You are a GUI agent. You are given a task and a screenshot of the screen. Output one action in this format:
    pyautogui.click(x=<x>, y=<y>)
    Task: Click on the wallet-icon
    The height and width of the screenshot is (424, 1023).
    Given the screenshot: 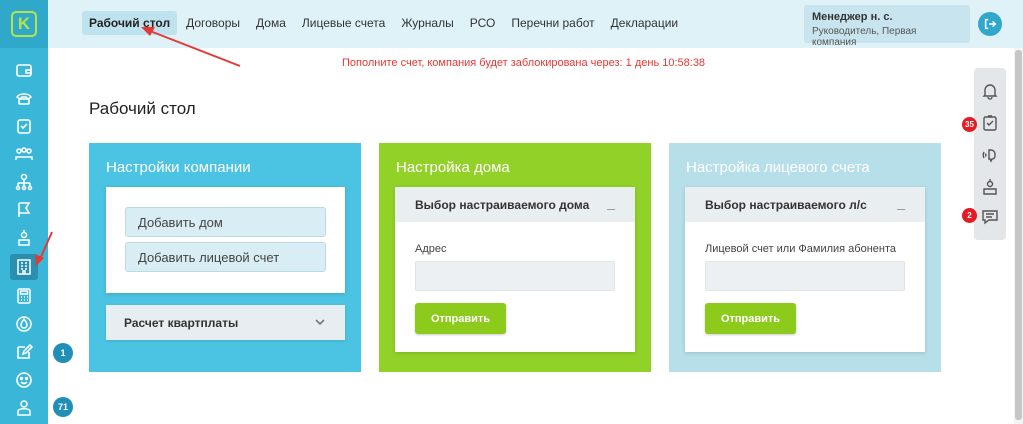 What is the action you would take?
    pyautogui.click(x=24, y=70)
    